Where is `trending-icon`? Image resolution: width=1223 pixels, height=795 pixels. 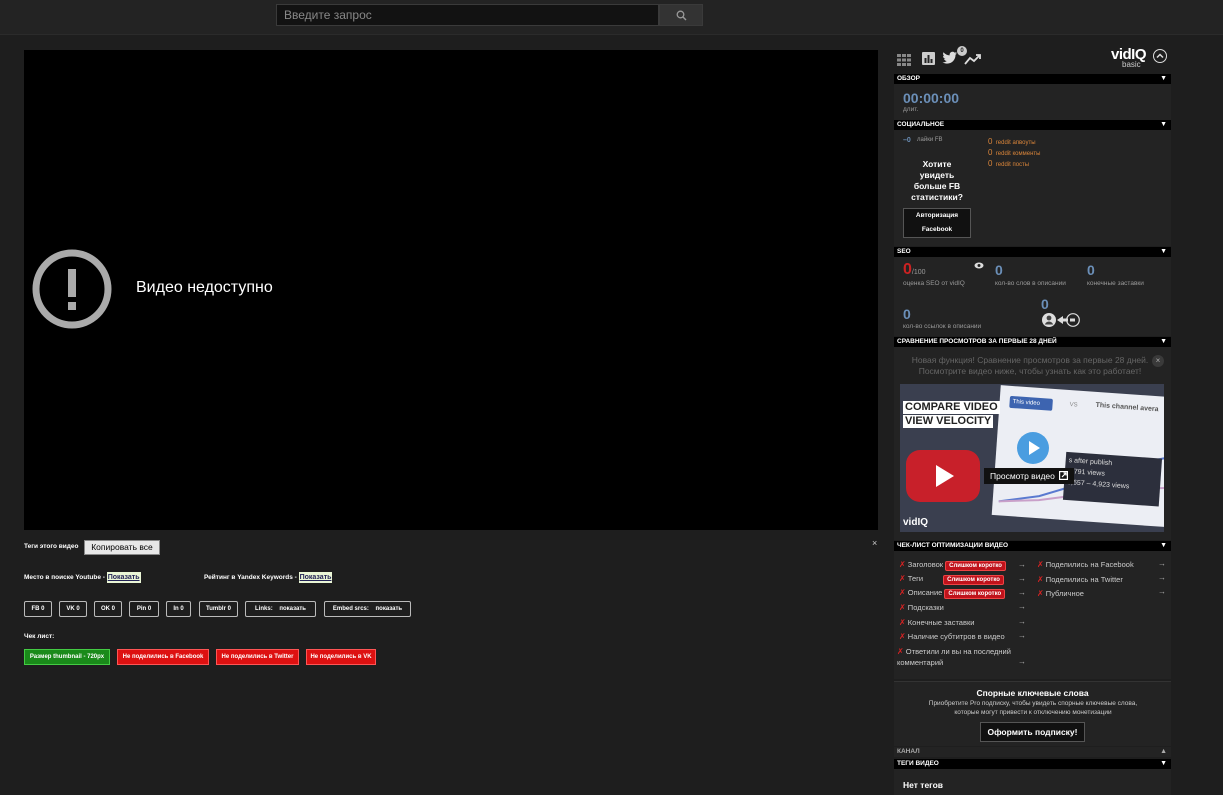
trending-icon is located at coordinates (973, 61).